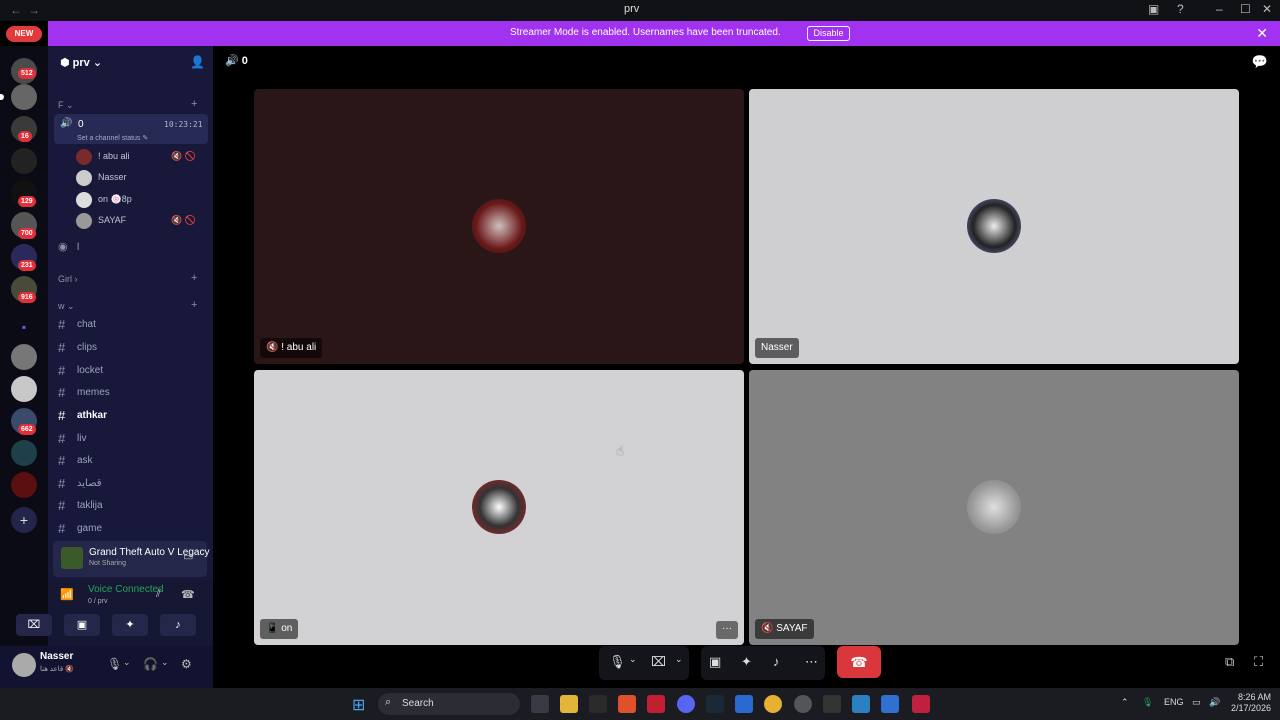 This screenshot has width=1280, height=720. What do you see at coordinates (183, 220) in the screenshot?
I see `muted-deafened-icon: 🔇 🚫` at bounding box center [183, 220].